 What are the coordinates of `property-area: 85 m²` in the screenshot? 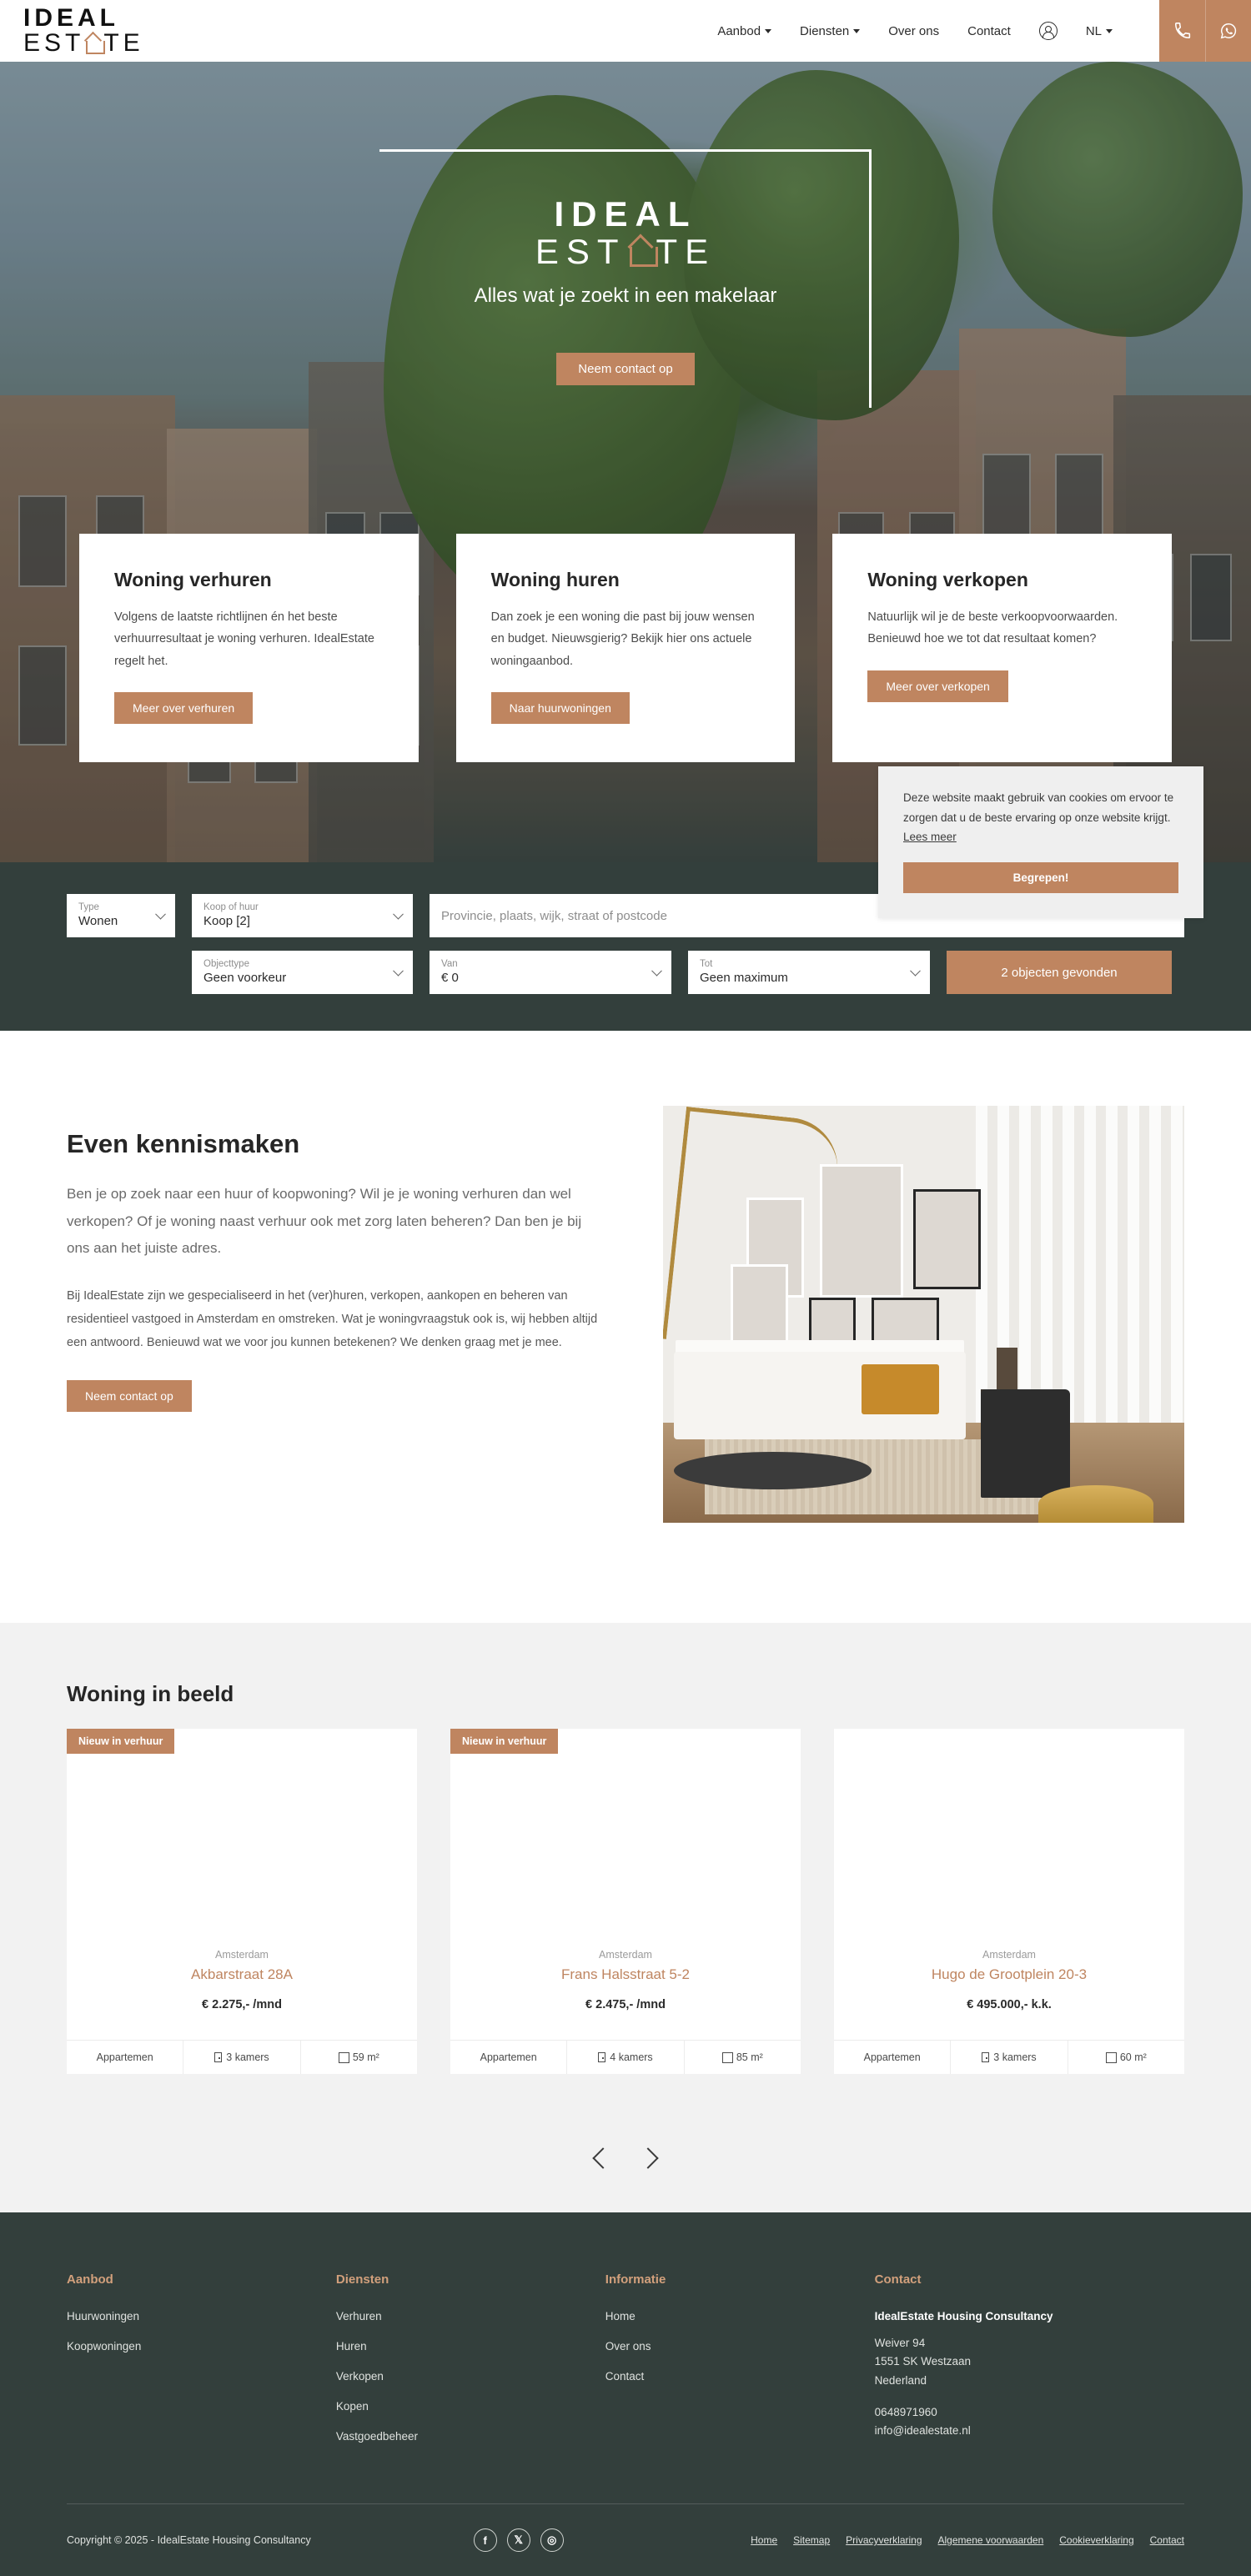 It's located at (742, 2057).